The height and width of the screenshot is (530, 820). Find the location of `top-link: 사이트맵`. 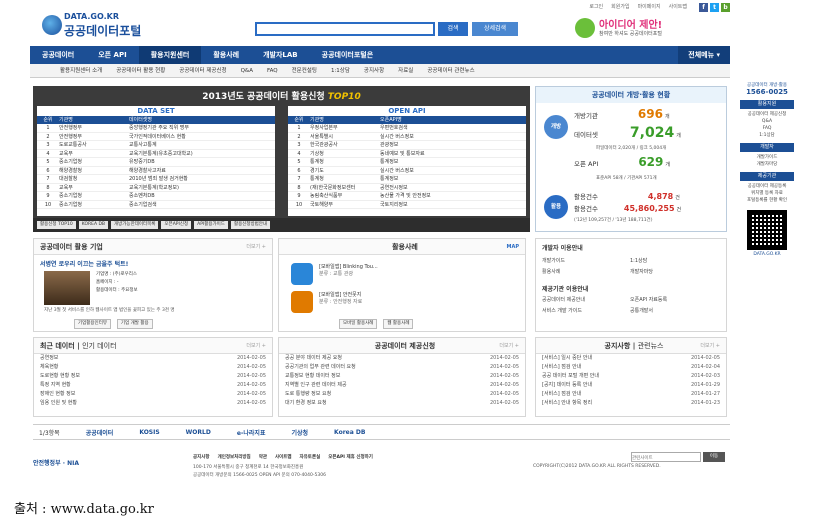

top-link: 사이트맵 is located at coordinates (678, 7).